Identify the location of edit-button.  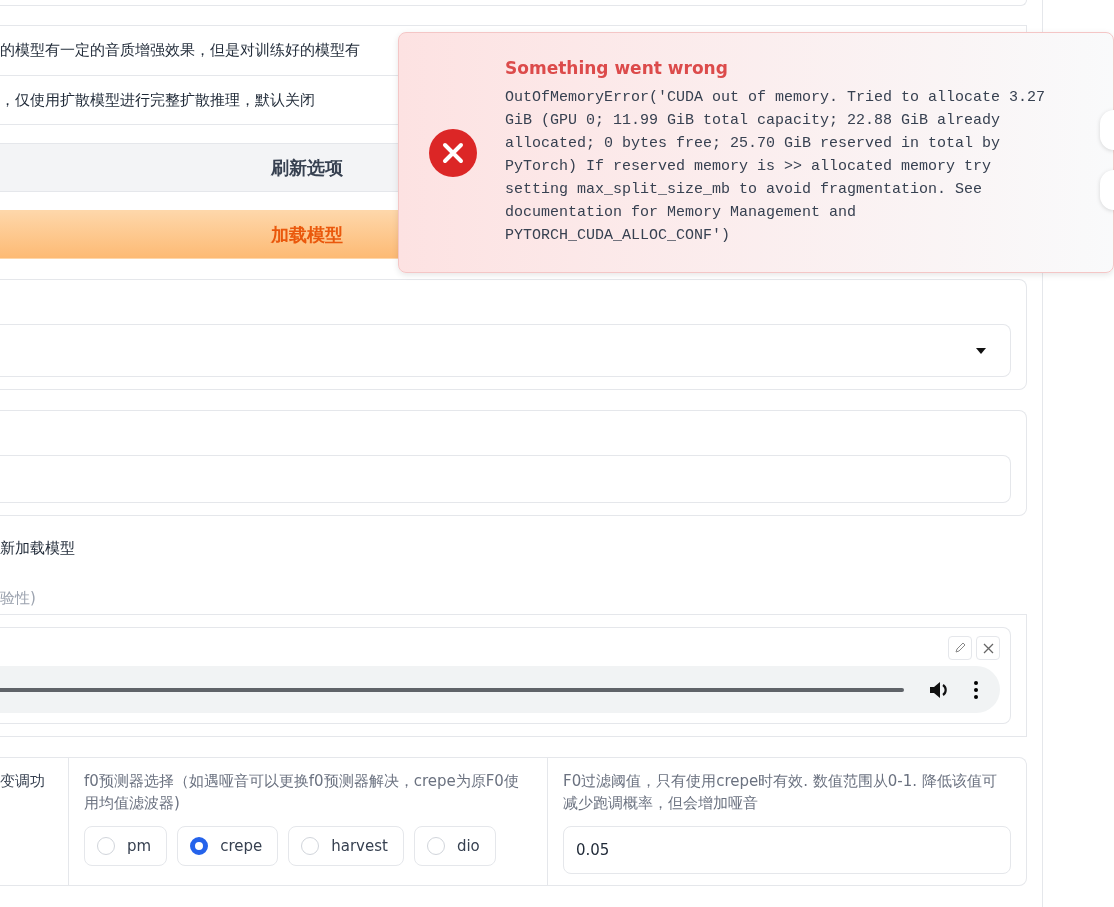
(960, 648).